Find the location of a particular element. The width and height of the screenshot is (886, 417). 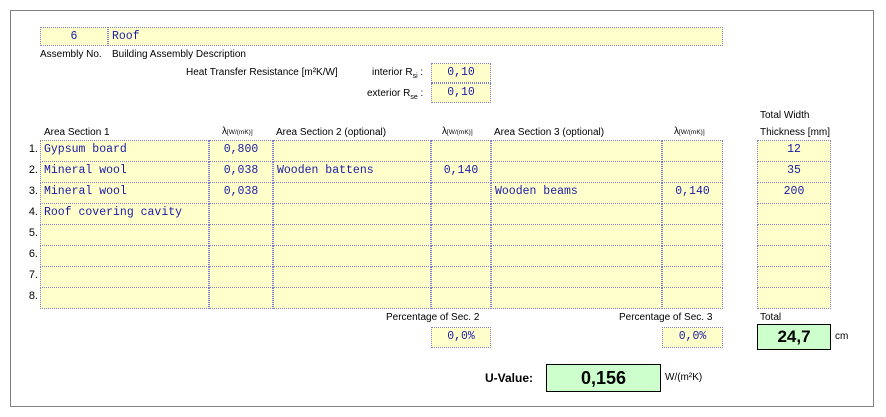

row-number: 5. is located at coordinates (33, 233).